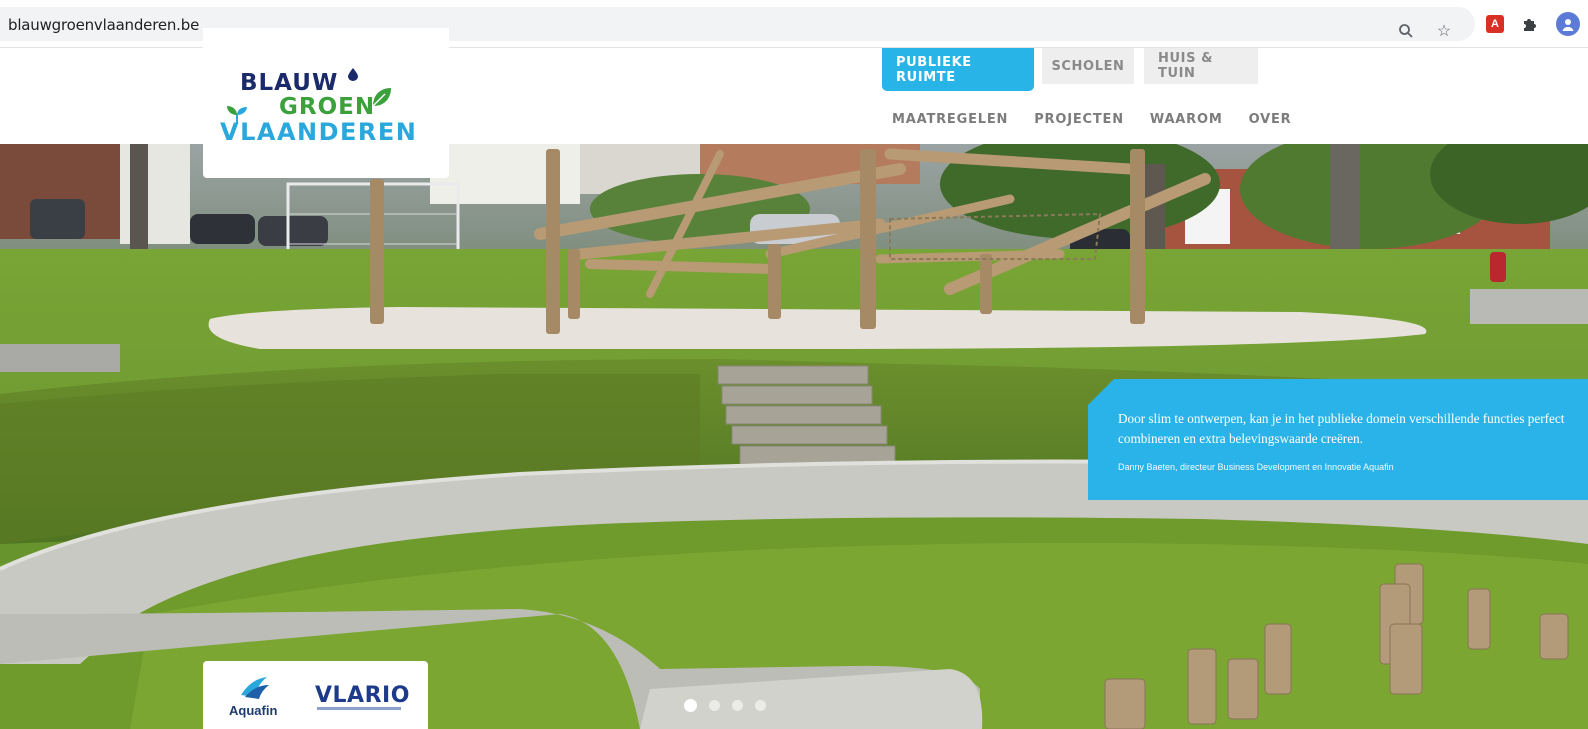 Image resolution: width=1588 pixels, height=729 pixels. What do you see at coordinates (958, 69) in the screenshot?
I see `tab-publieke-ruimte: PUBLIEKE RUIMTE` at bounding box center [958, 69].